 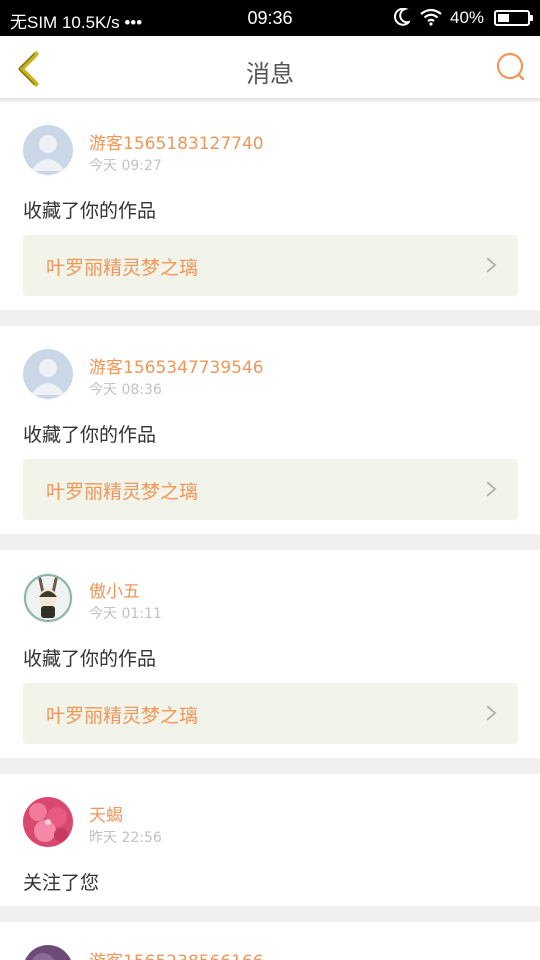 I want to click on battery-level, so click(x=503, y=18).